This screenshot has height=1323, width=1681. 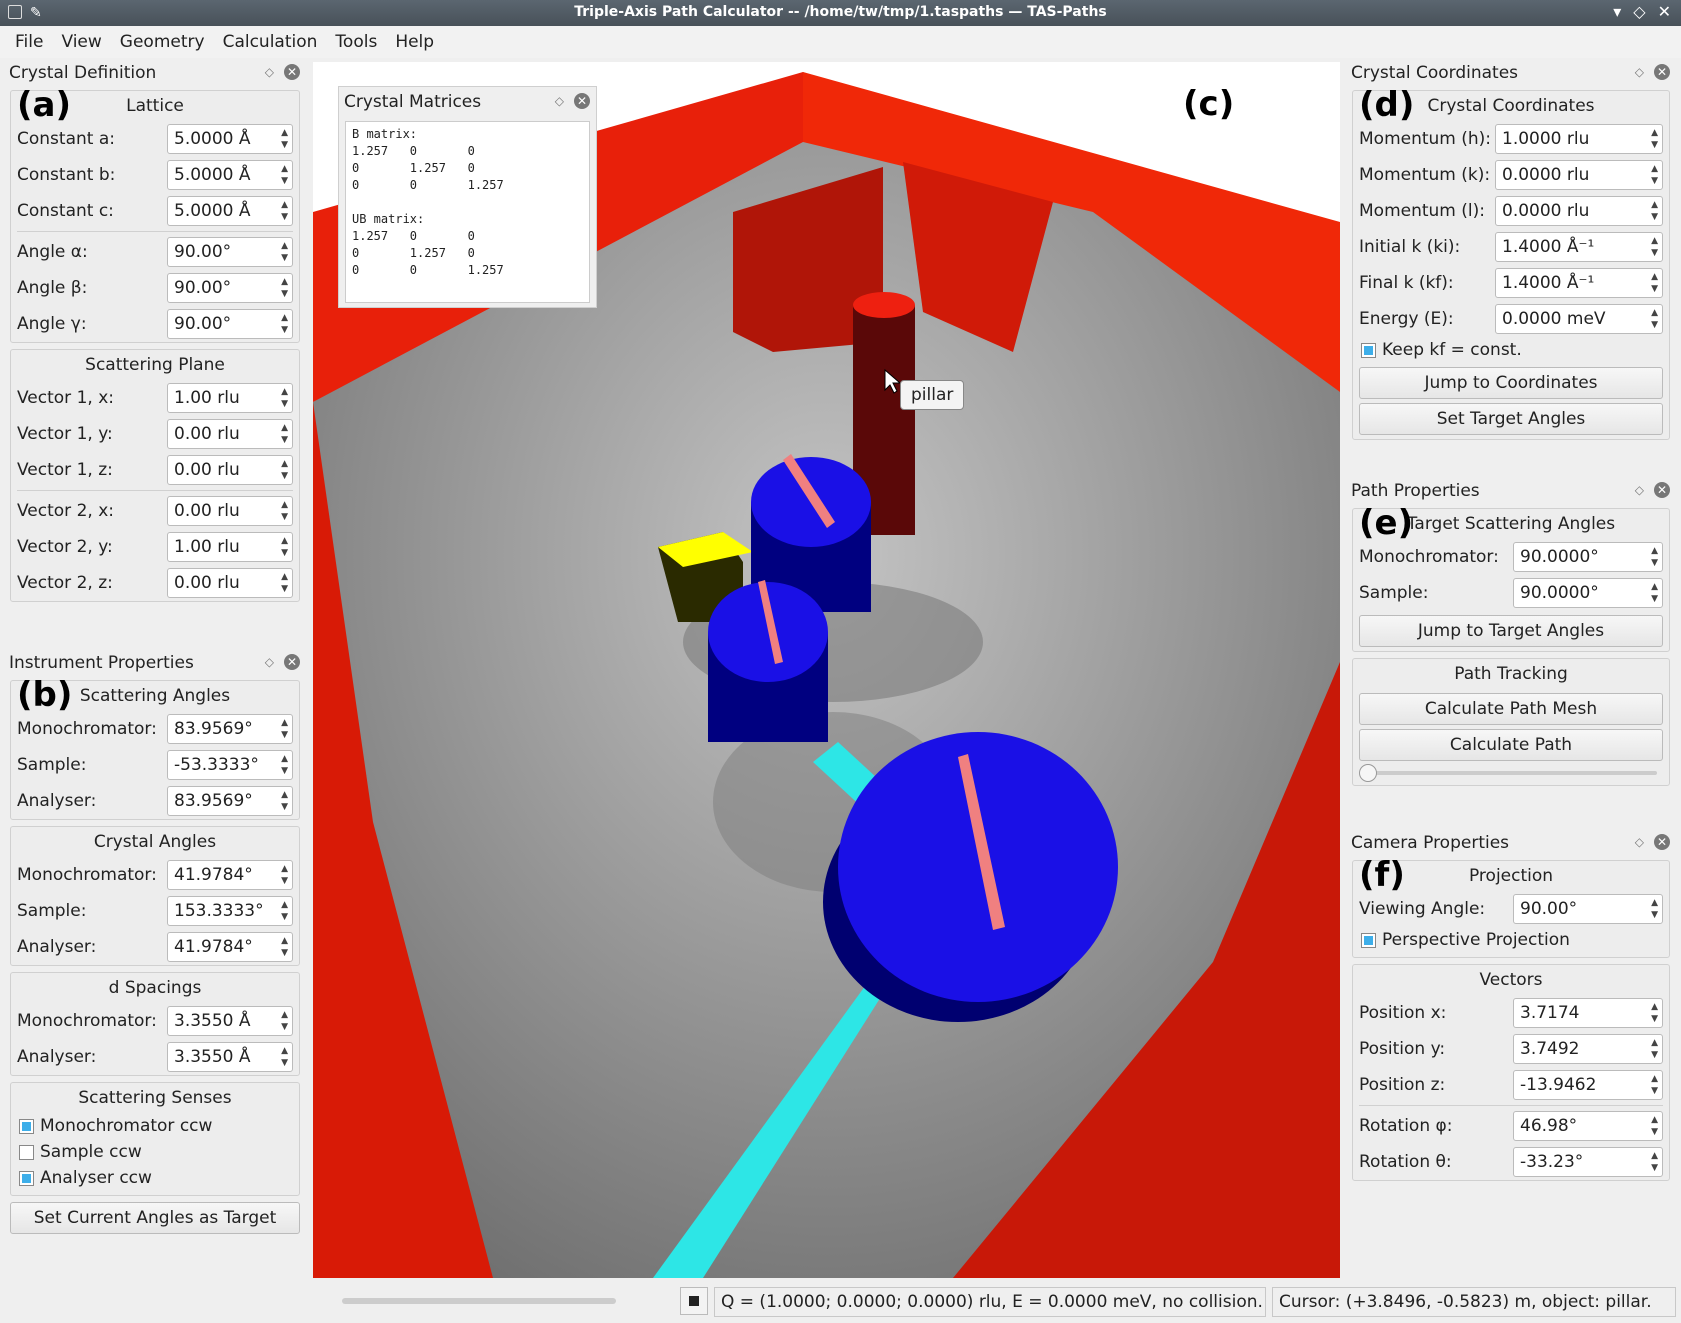 I want to click on momentum-l-spinbox: 0.0000 rlu ▲ ▼, so click(x=1579, y=211).